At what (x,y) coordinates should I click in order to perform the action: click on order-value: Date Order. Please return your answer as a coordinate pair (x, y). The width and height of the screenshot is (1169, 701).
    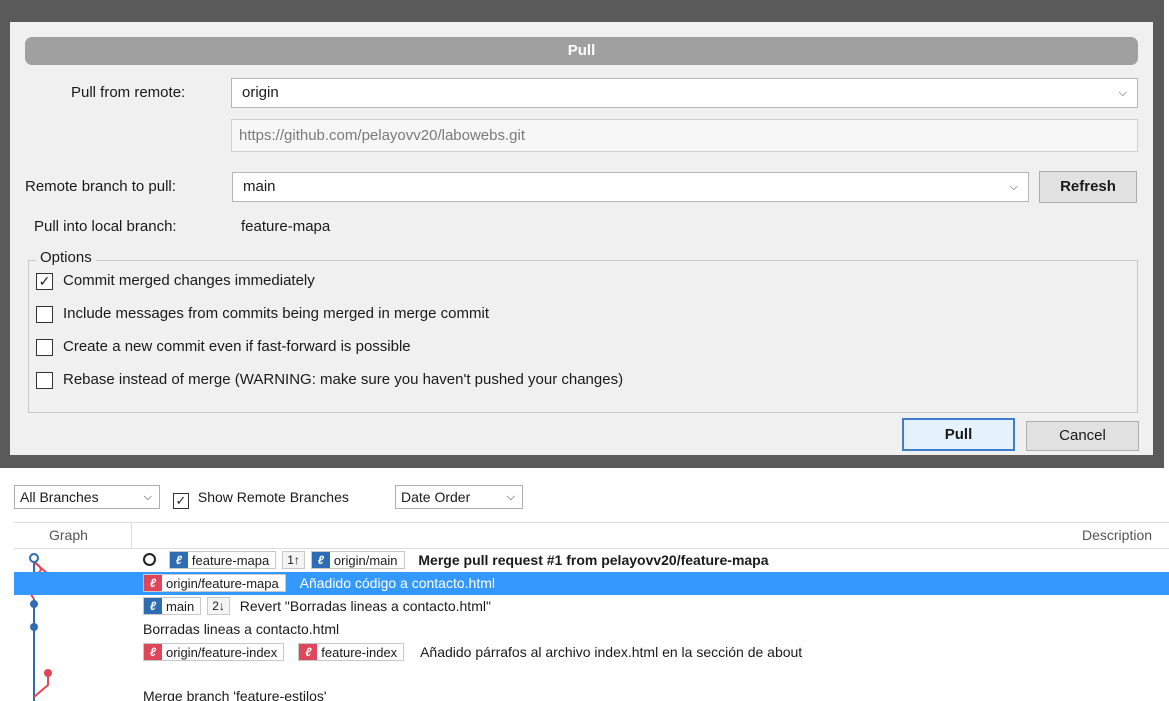
    Looking at the image, I should click on (436, 497).